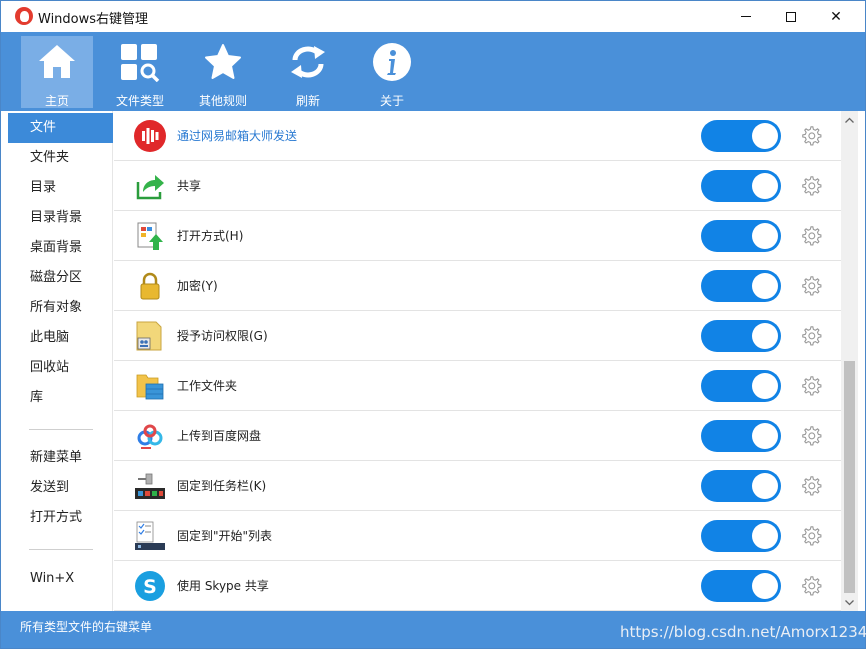 Image resolution: width=866 pixels, height=649 pixels. What do you see at coordinates (210, 236) in the screenshot?
I see `list-item-label: 打开方式(H)` at bounding box center [210, 236].